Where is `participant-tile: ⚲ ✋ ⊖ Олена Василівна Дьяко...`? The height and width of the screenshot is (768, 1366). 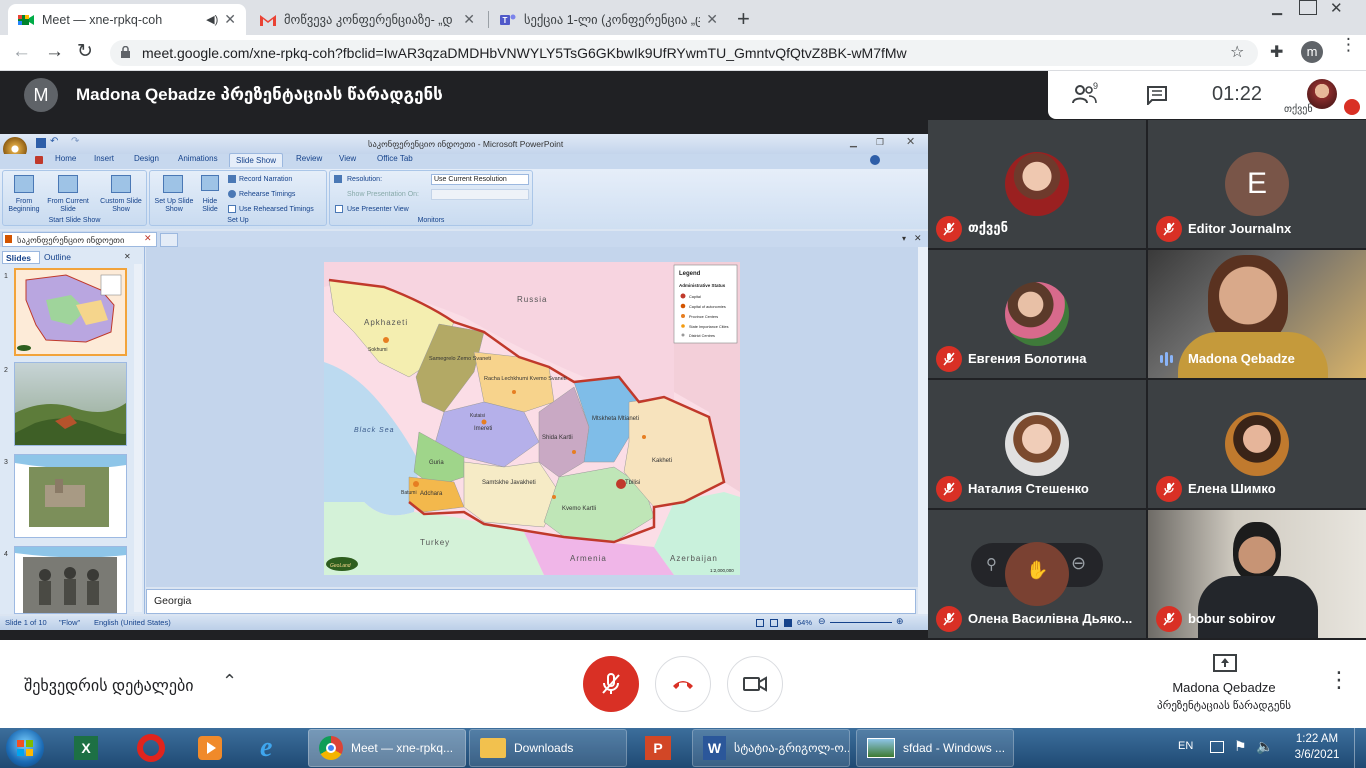
participant-tile: ⚲ ✋ ⊖ Олена Василівна Дьяко... is located at coordinates (1037, 574).